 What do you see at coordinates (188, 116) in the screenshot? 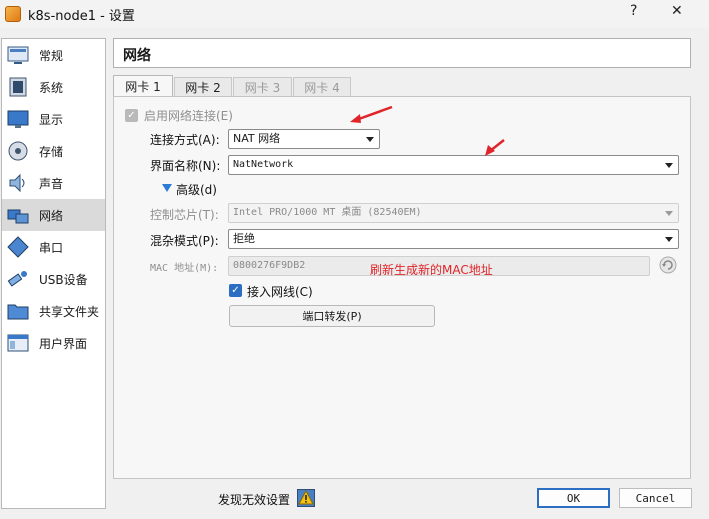
I see `enable-adapter-label: 启用网络连接(E)` at bounding box center [188, 116].